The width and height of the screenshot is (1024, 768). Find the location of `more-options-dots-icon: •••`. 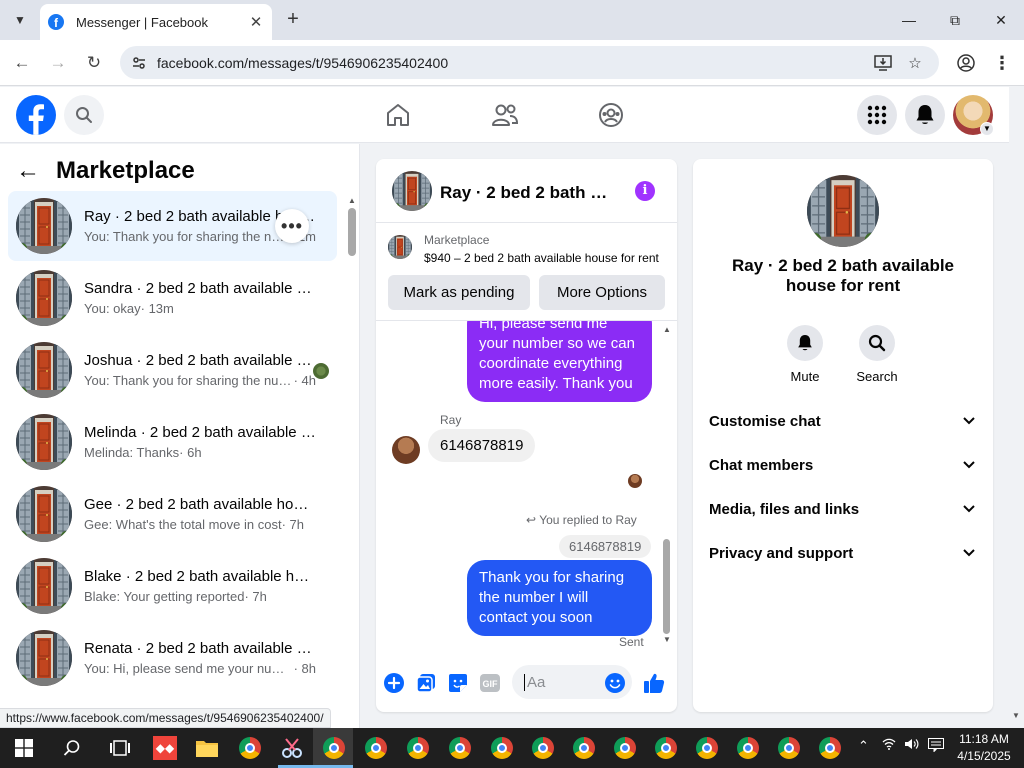

more-options-dots-icon: ••• is located at coordinates (292, 226).